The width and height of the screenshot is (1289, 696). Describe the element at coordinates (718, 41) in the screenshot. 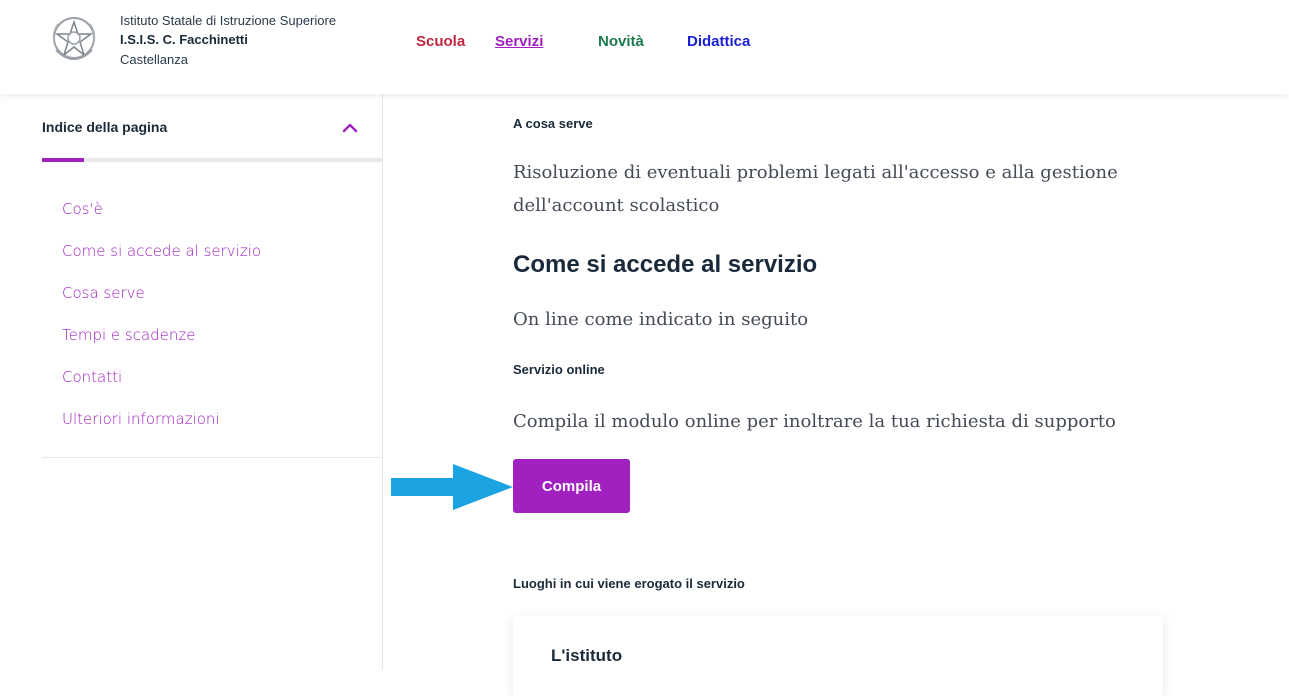

I see `nav-didattica: Didattica` at that location.